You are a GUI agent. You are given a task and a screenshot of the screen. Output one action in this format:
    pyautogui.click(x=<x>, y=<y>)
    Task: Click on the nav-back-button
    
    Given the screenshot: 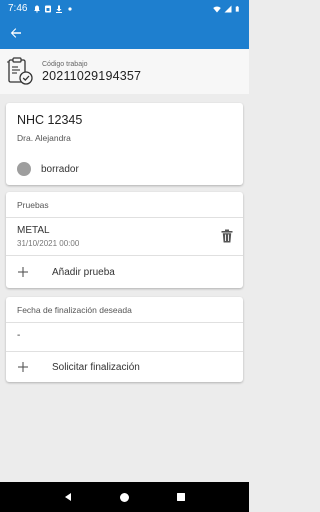 What is the action you would take?
    pyautogui.click(x=68, y=497)
    